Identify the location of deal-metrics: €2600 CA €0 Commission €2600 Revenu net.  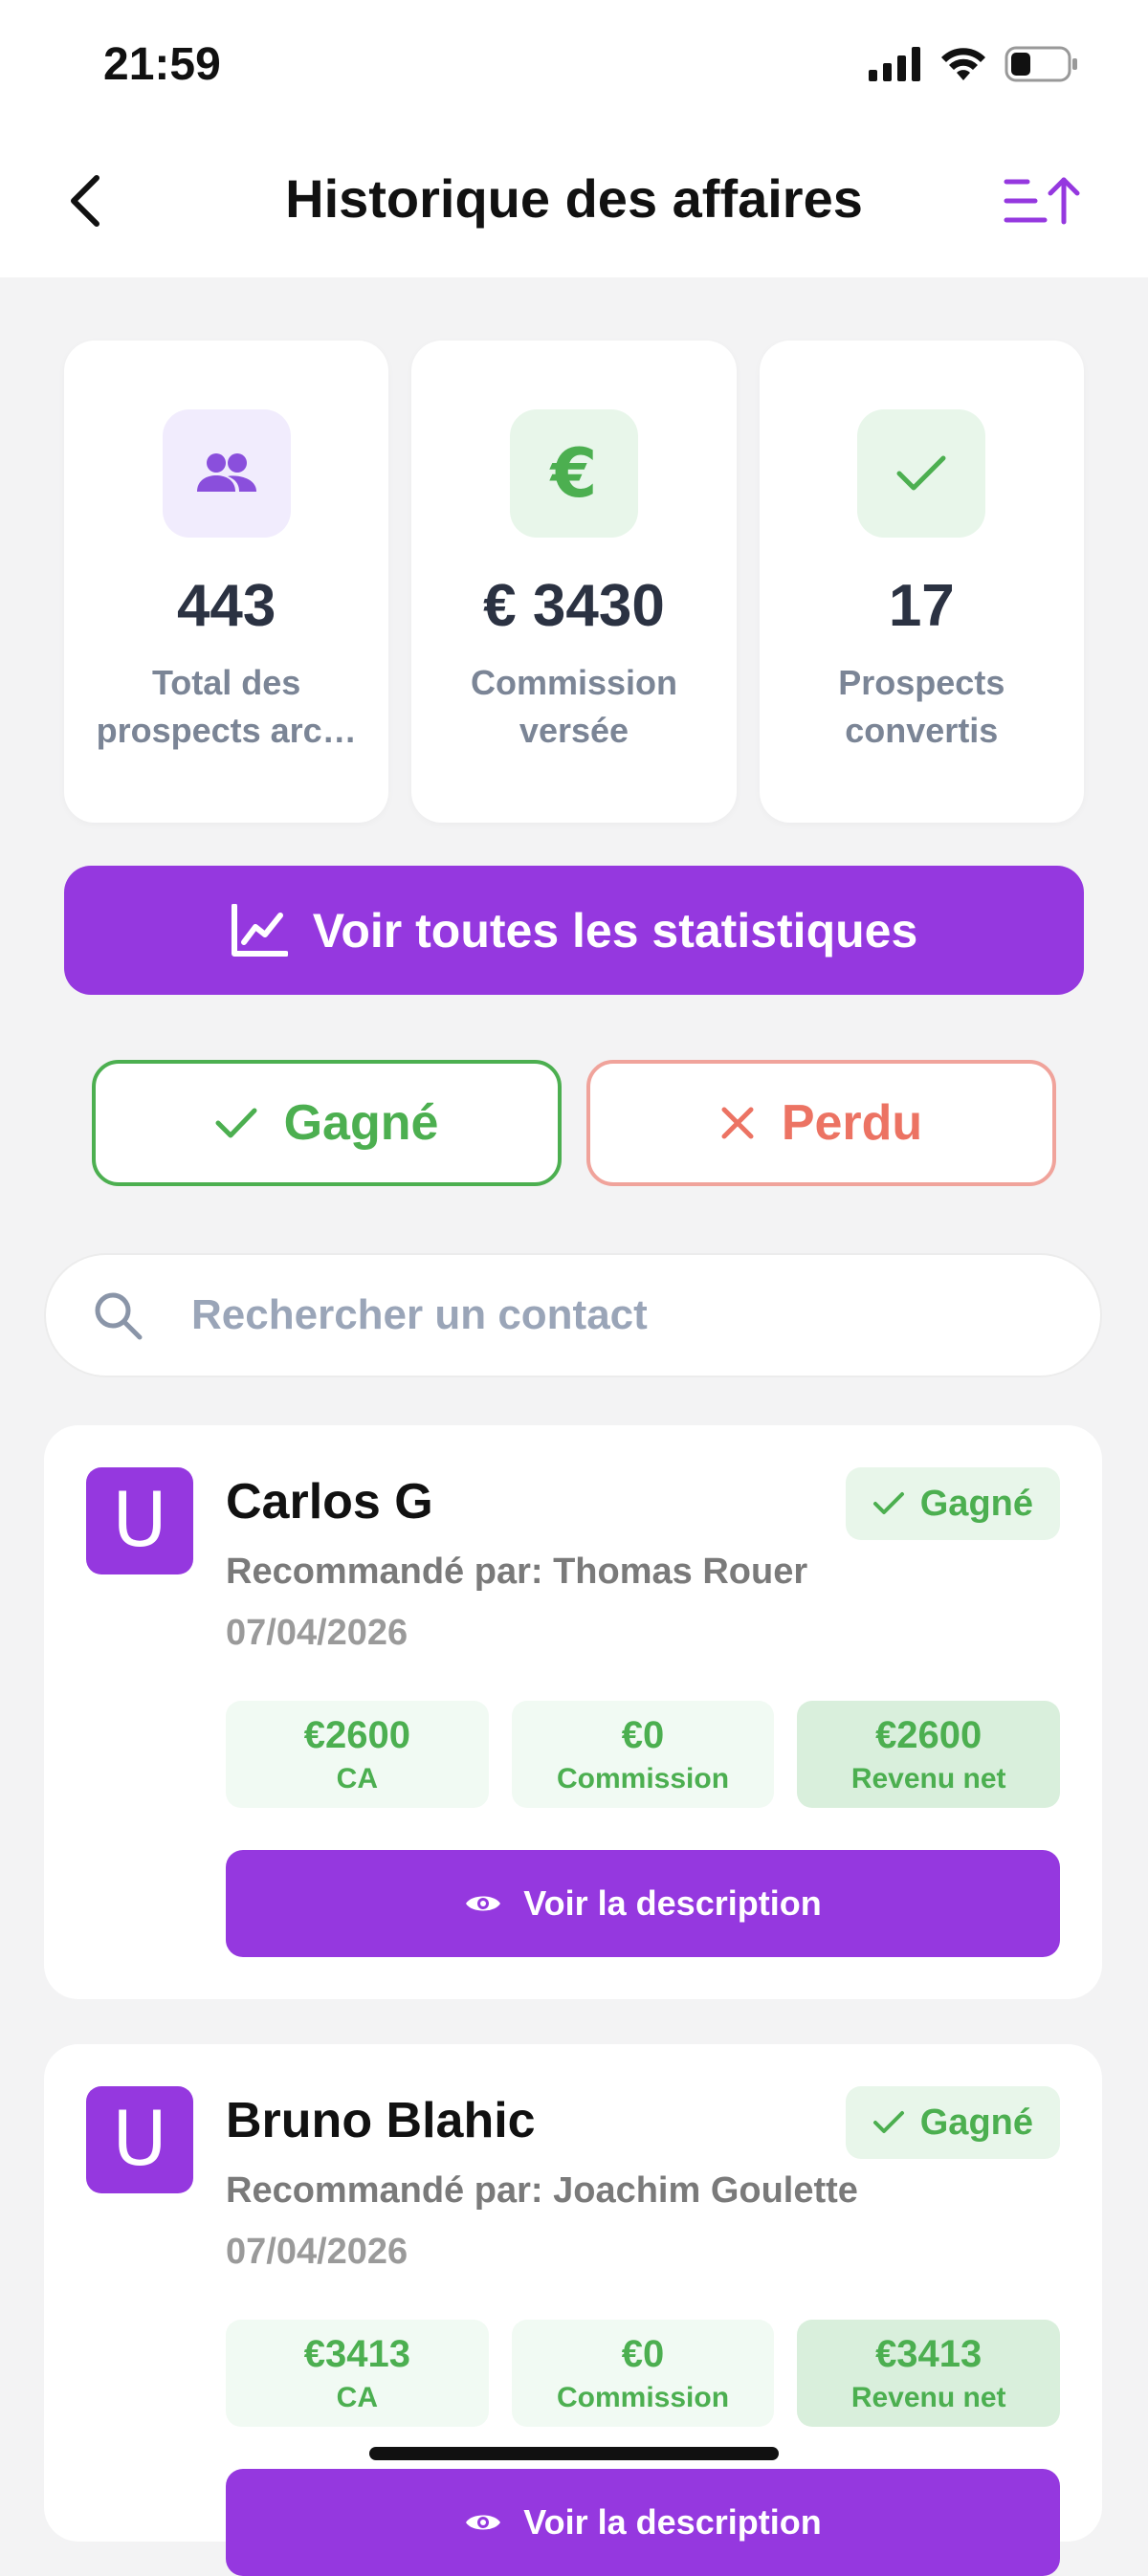
(643, 1755).